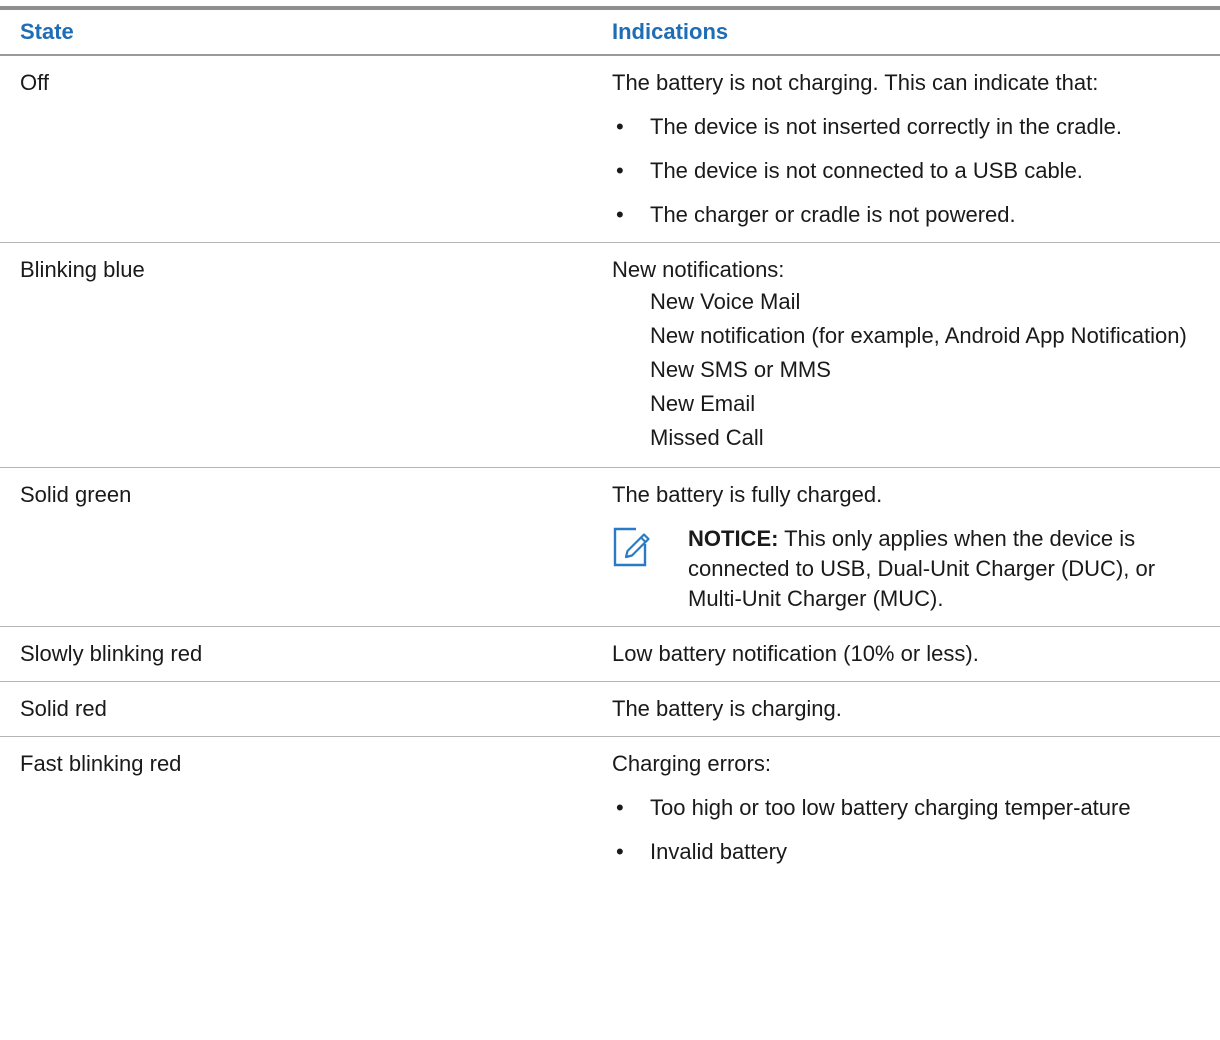 This screenshot has height=1040, width=1220. Describe the element at coordinates (725, 301) in the screenshot. I see `notification-item: New Voice Mail` at that location.